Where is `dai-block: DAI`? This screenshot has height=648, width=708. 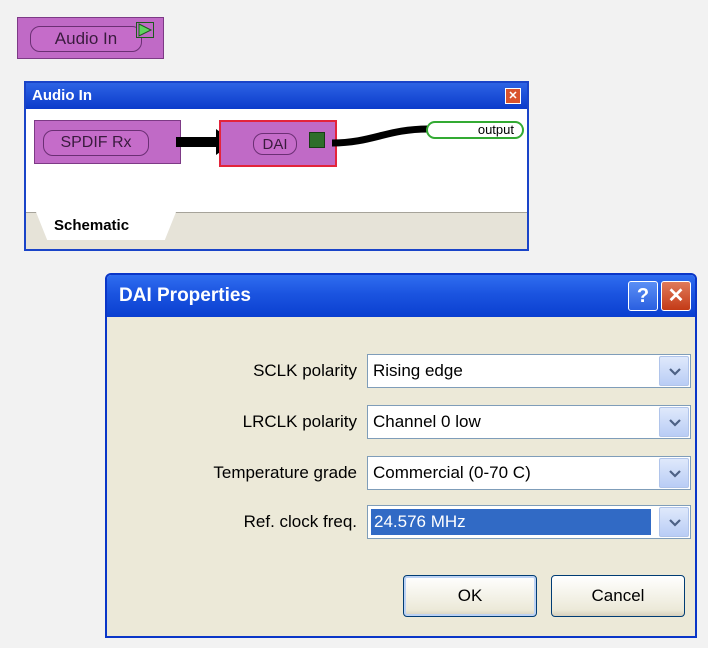 dai-block: DAI is located at coordinates (278, 143).